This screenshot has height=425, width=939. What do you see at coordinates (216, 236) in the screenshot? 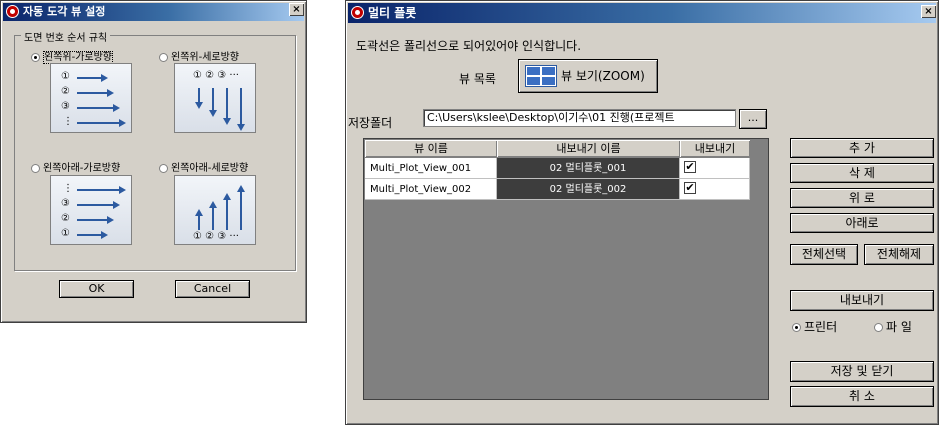
I see `marker-row: ① ② ③ ···` at bounding box center [216, 236].